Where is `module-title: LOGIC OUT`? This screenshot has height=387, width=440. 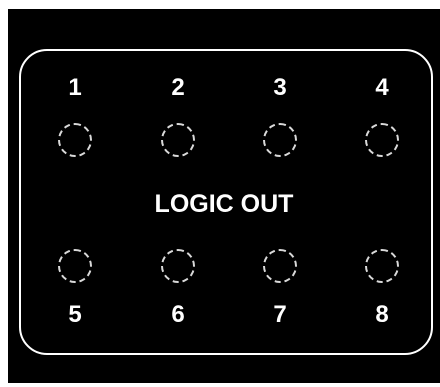
module-title: LOGIC OUT is located at coordinates (224, 204).